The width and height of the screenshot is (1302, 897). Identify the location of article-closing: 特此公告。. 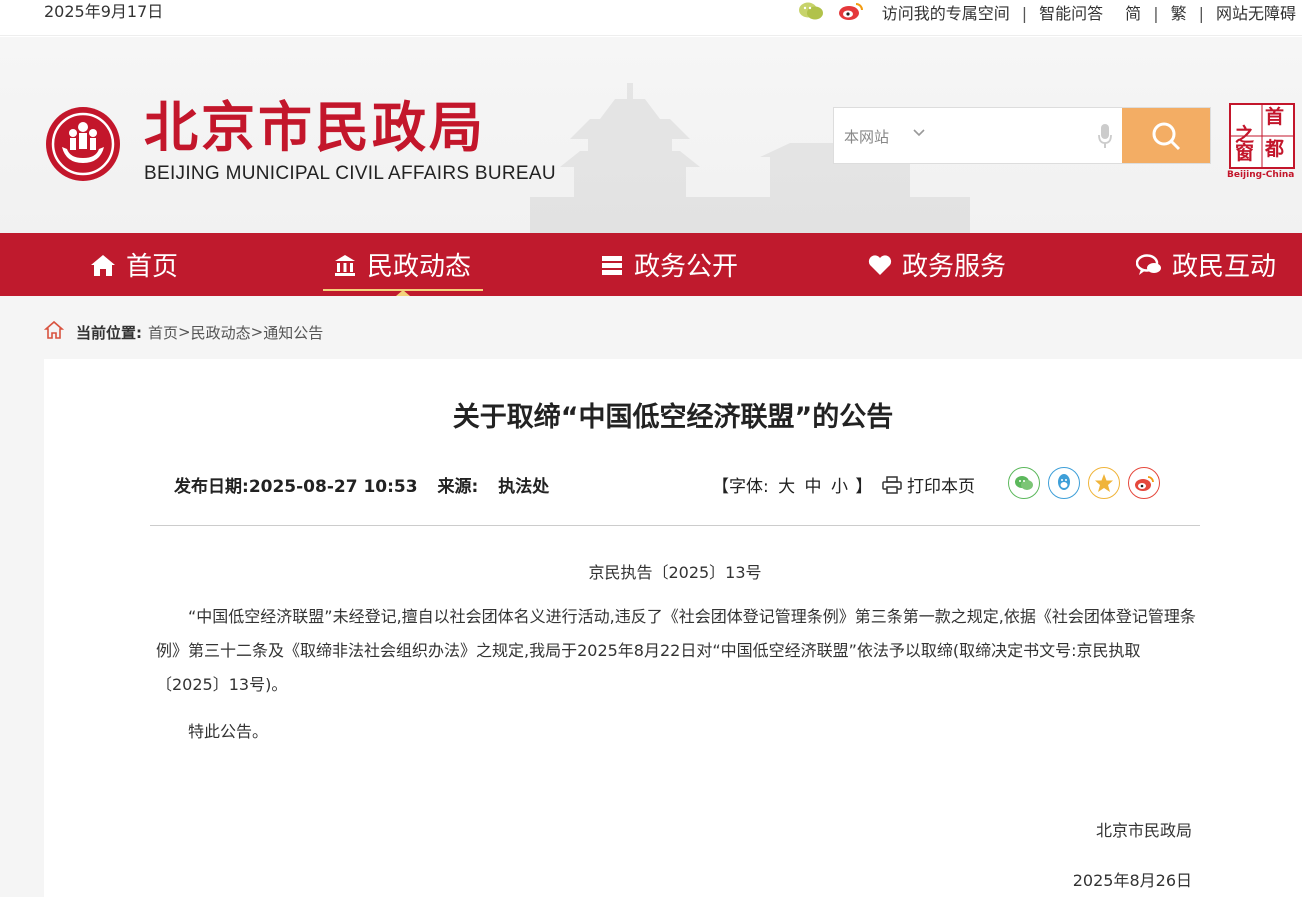
(228, 731).